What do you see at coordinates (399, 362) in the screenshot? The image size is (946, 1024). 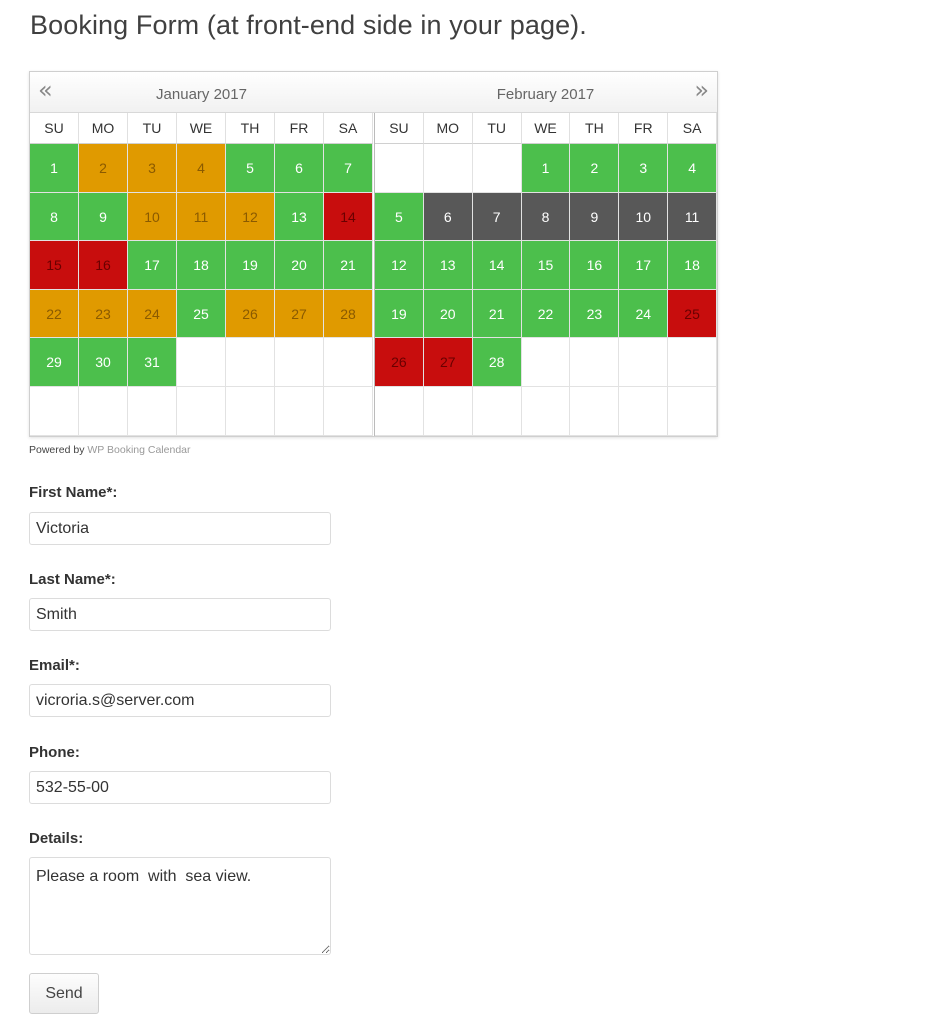 I see `calendar-day-booked: 26` at bounding box center [399, 362].